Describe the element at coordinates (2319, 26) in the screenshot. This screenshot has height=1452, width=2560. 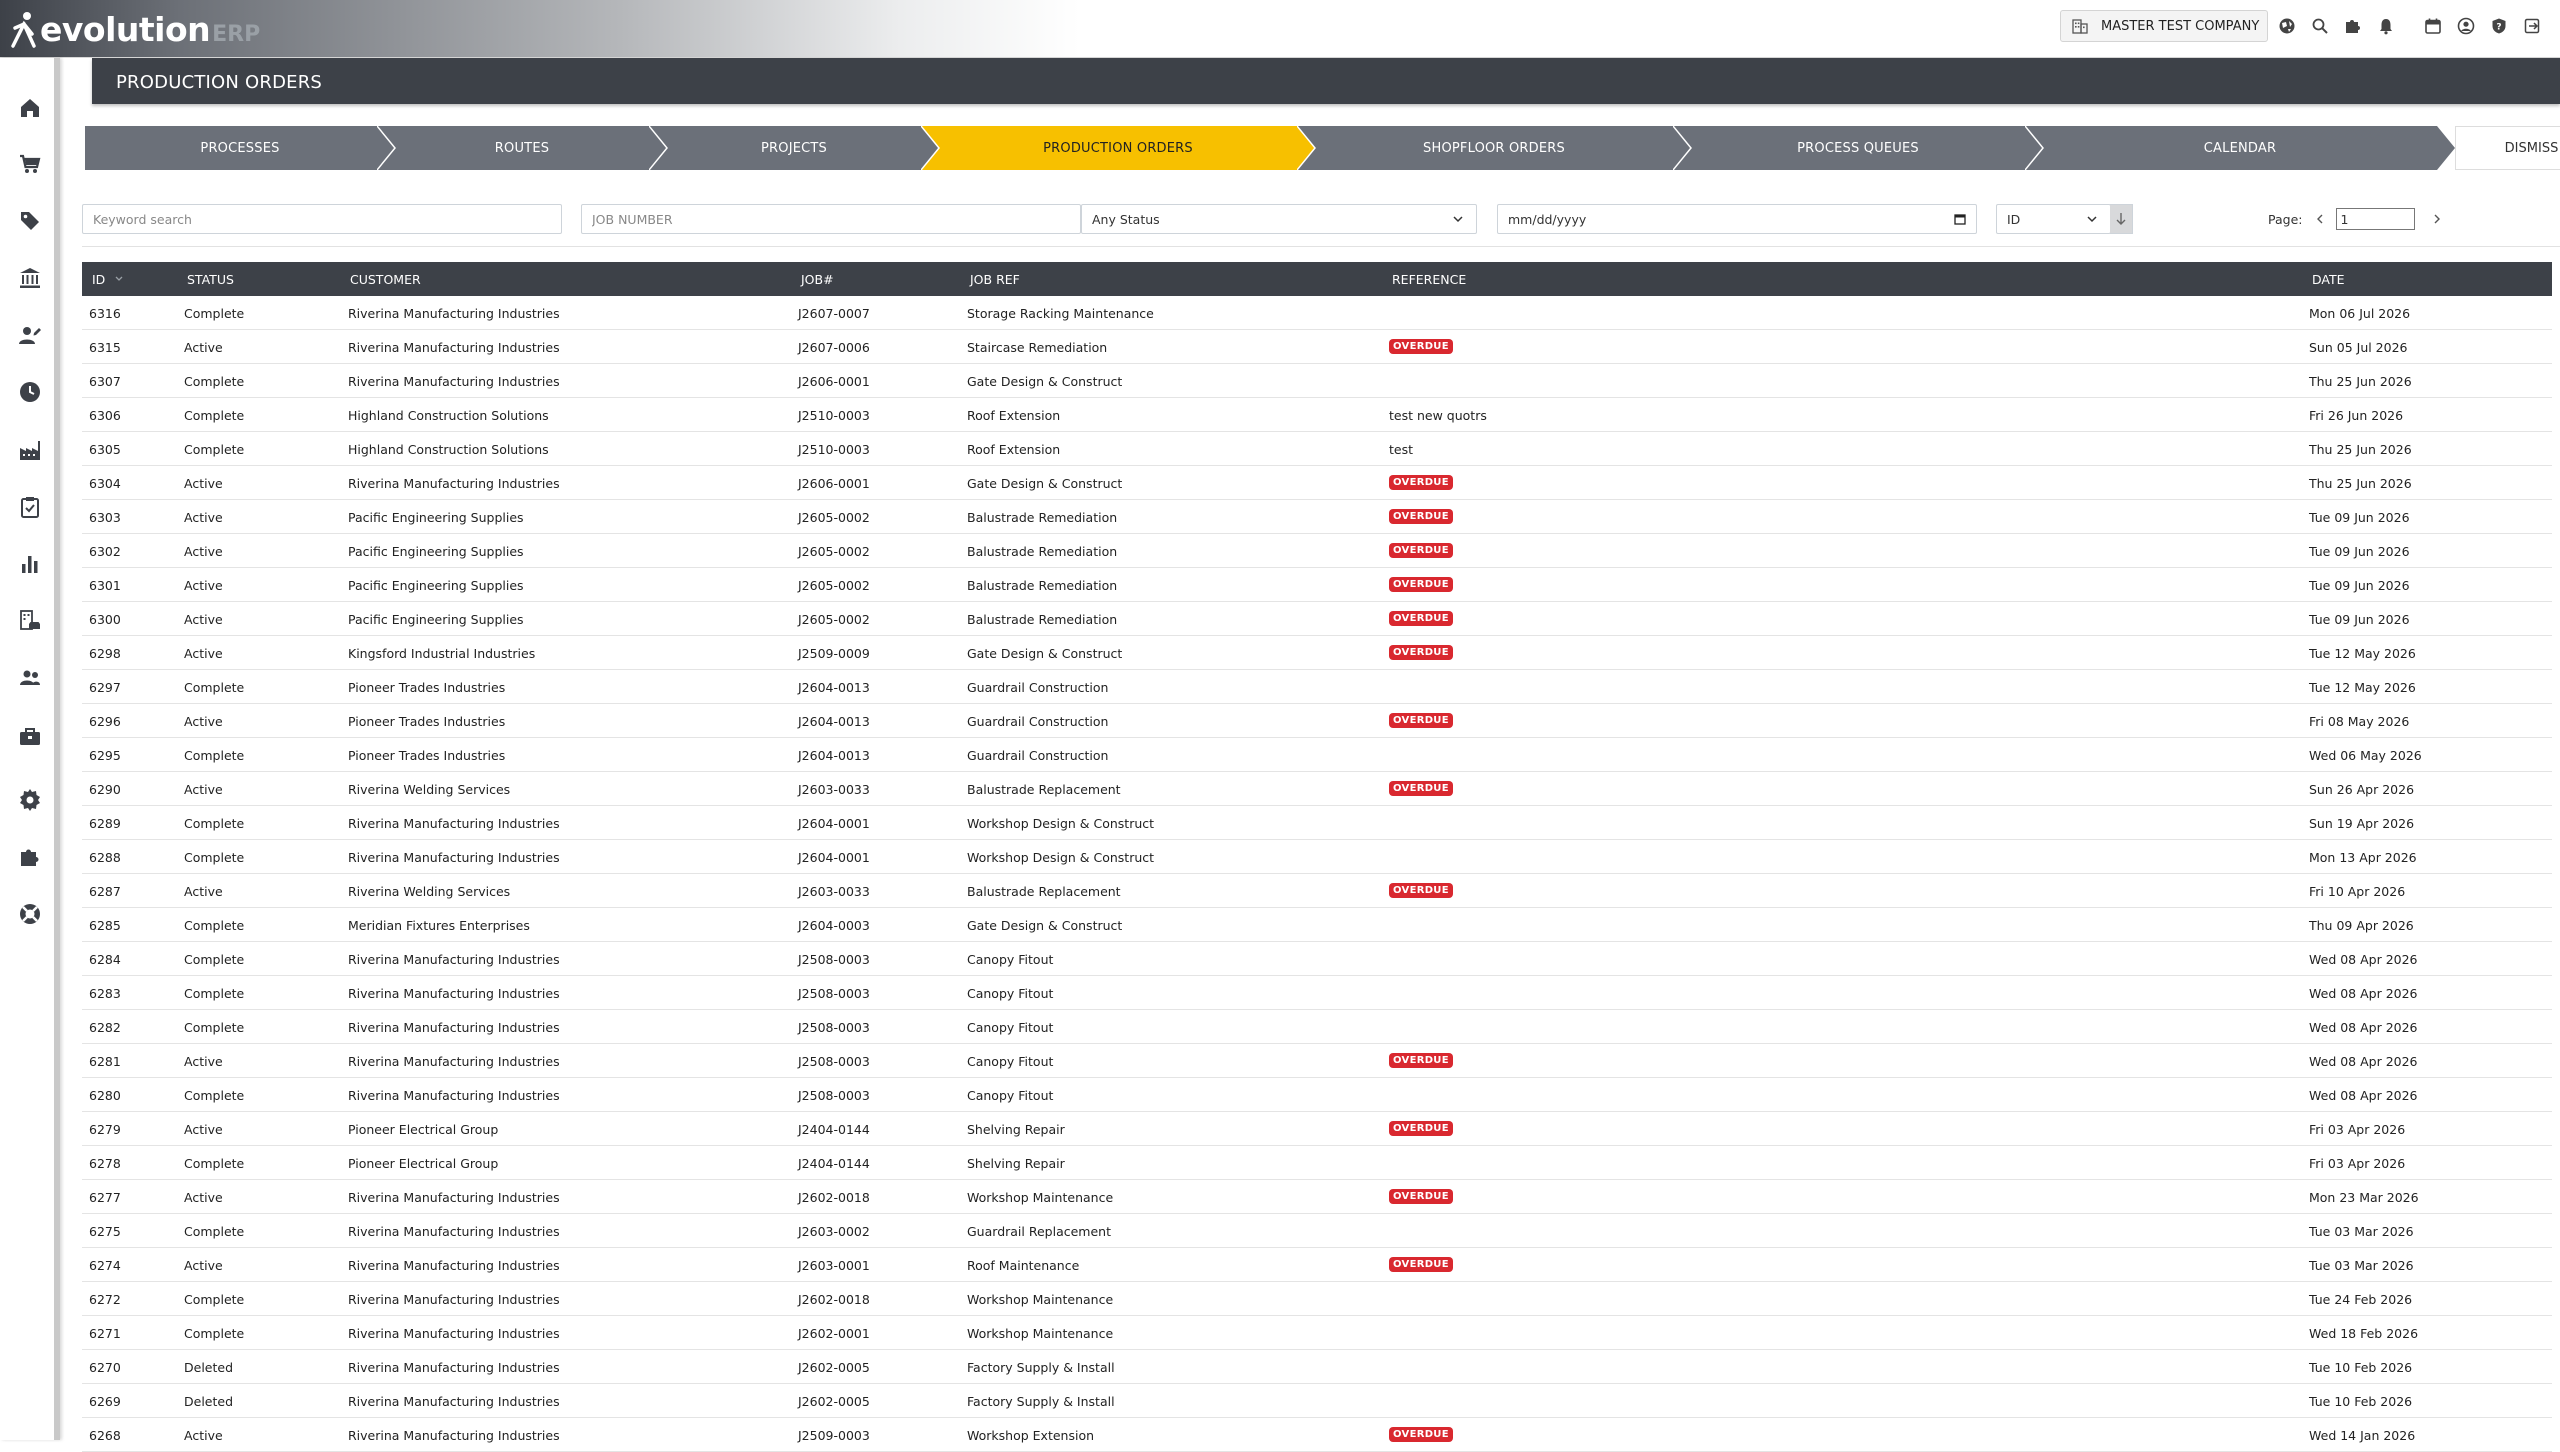
I see `search-icon` at that location.